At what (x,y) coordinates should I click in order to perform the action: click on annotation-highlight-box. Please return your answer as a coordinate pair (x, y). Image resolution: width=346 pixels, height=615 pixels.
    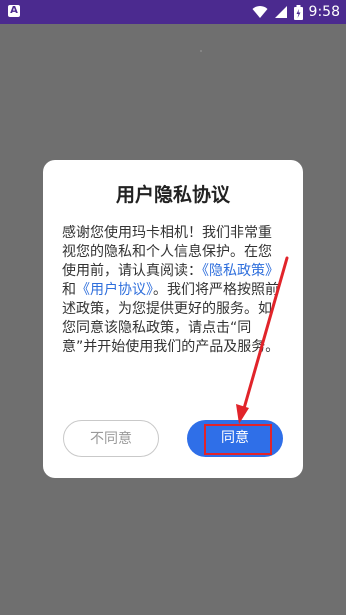
    Looking at the image, I should click on (238, 439).